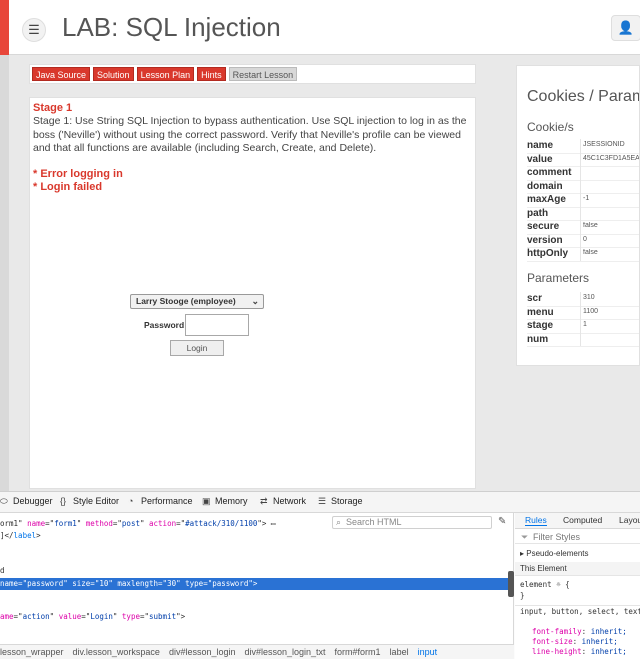 The width and height of the screenshot is (640, 659). Describe the element at coordinates (608, 651) in the screenshot. I see `css-property-value: inherit;` at that location.